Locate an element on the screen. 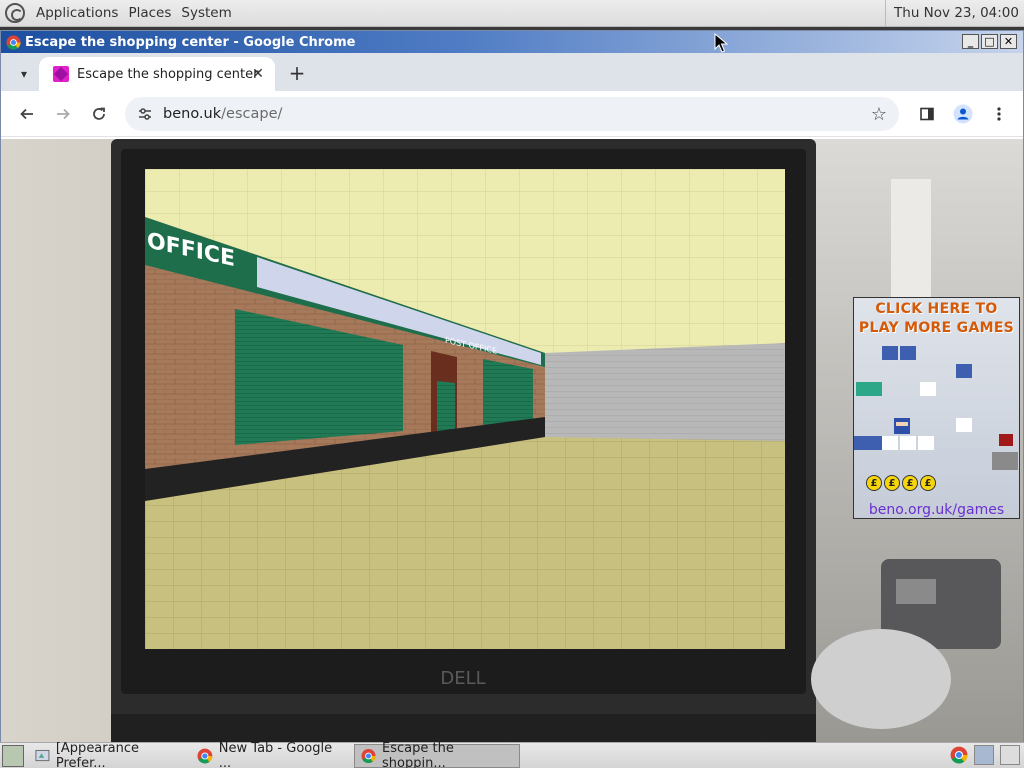  side-panel-icon is located at coordinates (927, 114).